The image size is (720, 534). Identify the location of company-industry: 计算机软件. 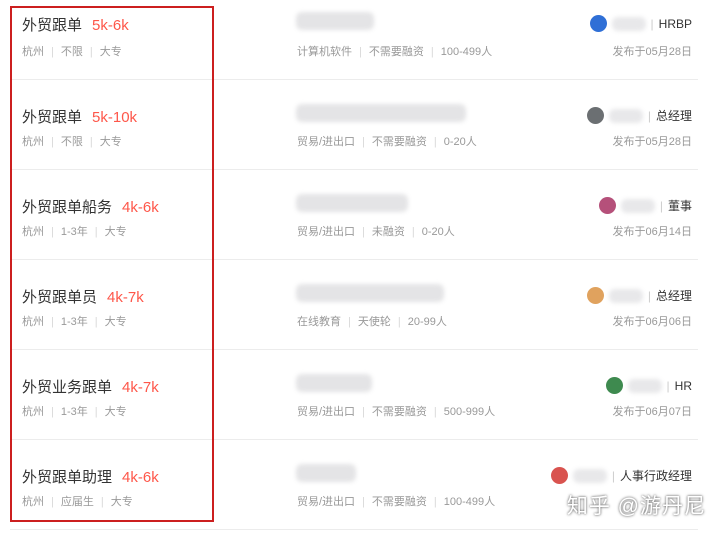
(324, 52).